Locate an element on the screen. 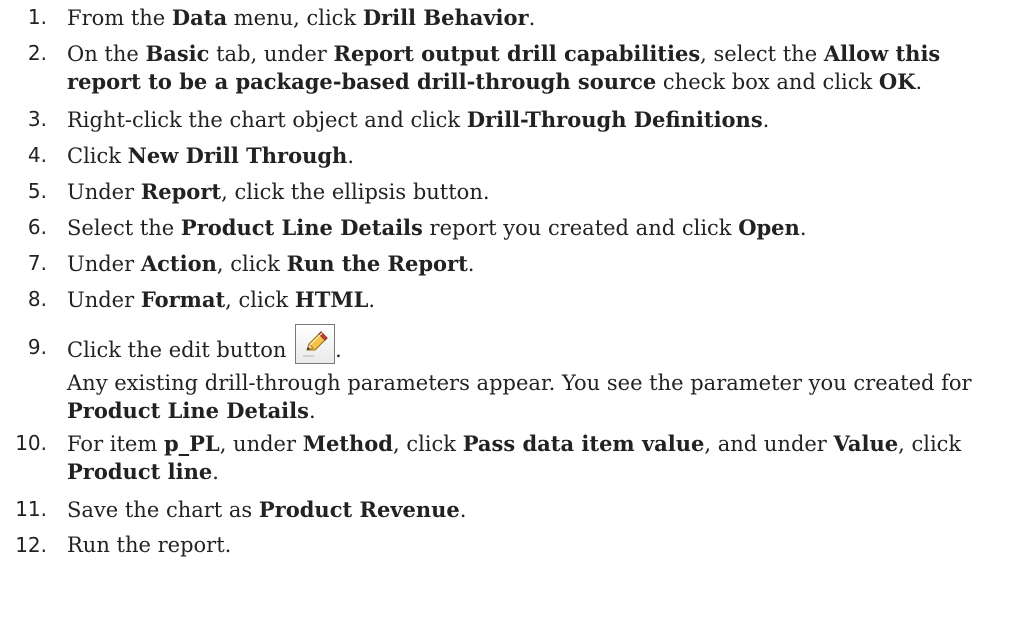  edit-button is located at coordinates (315, 344).